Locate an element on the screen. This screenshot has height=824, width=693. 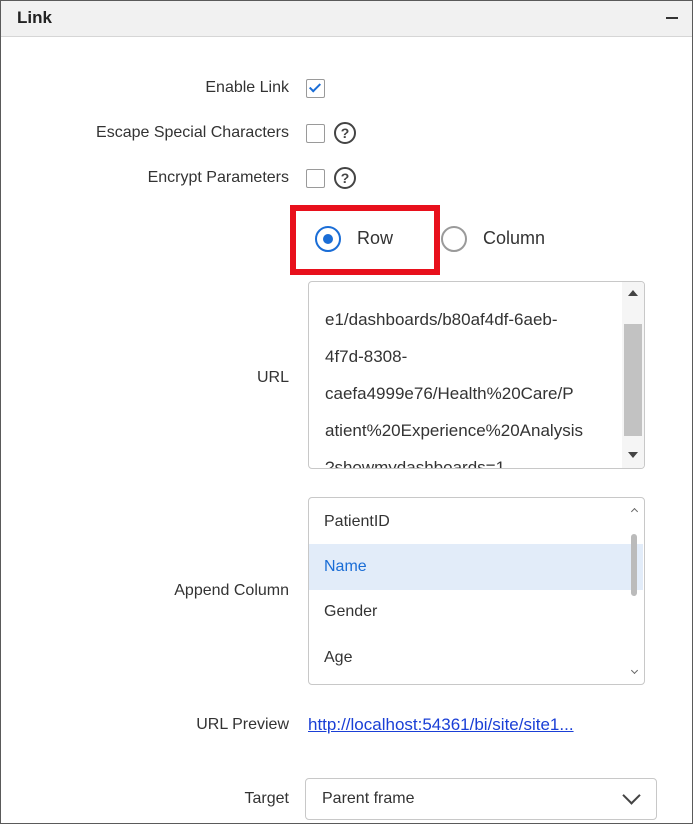
enable-link-checkbox is located at coordinates (315, 88).